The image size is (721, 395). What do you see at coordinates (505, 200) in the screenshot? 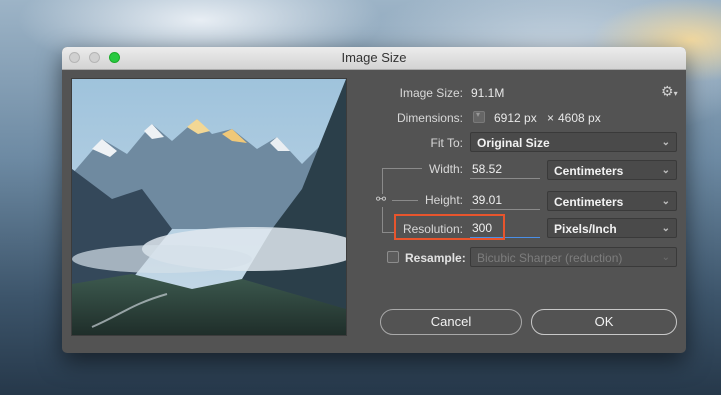
I see `height-input: 39.01` at bounding box center [505, 200].